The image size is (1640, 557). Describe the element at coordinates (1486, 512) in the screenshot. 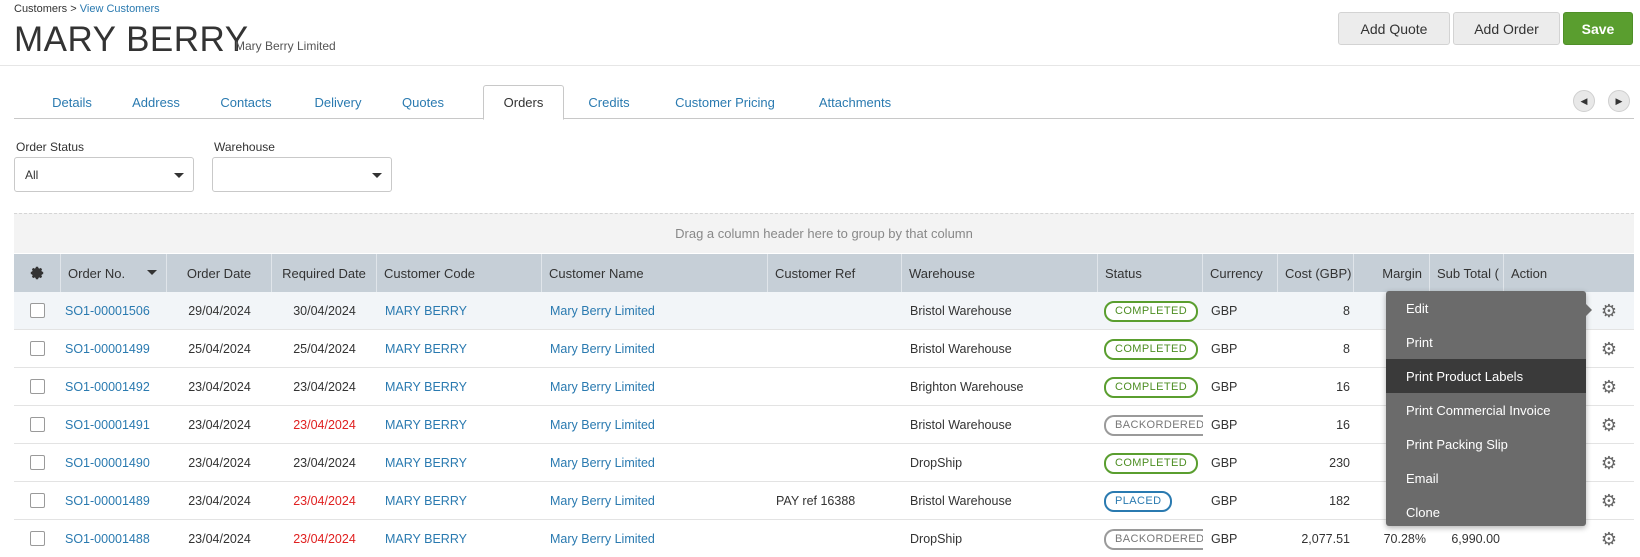

I see `menu-item-clone: Clone` at that location.